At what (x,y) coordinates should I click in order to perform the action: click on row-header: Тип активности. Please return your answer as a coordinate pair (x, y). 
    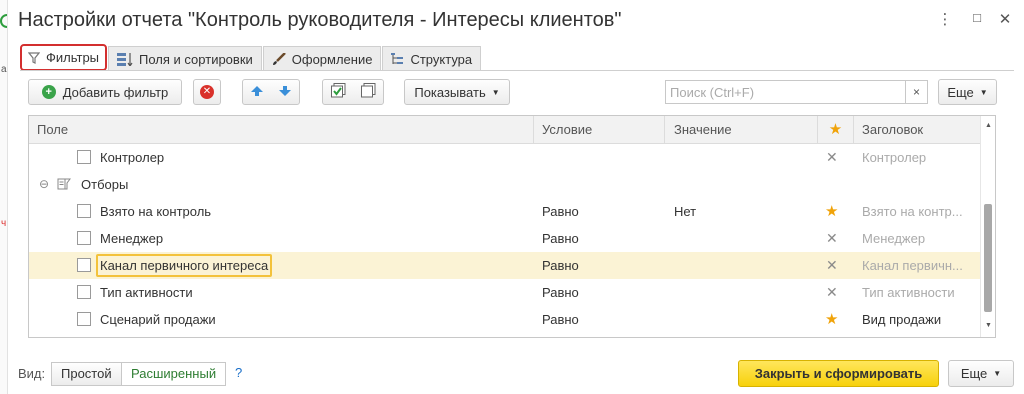
    Looking at the image, I should click on (908, 292).